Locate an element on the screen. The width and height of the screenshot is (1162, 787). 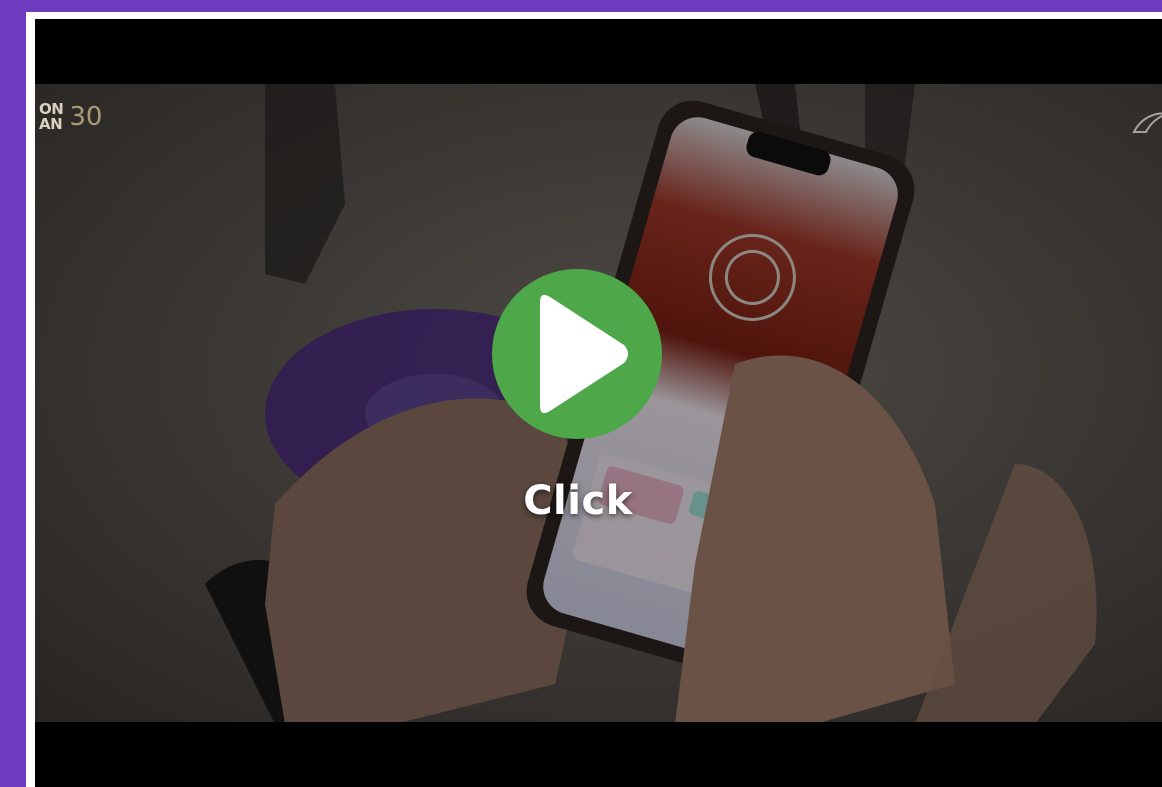
play-button is located at coordinates (577, 354).